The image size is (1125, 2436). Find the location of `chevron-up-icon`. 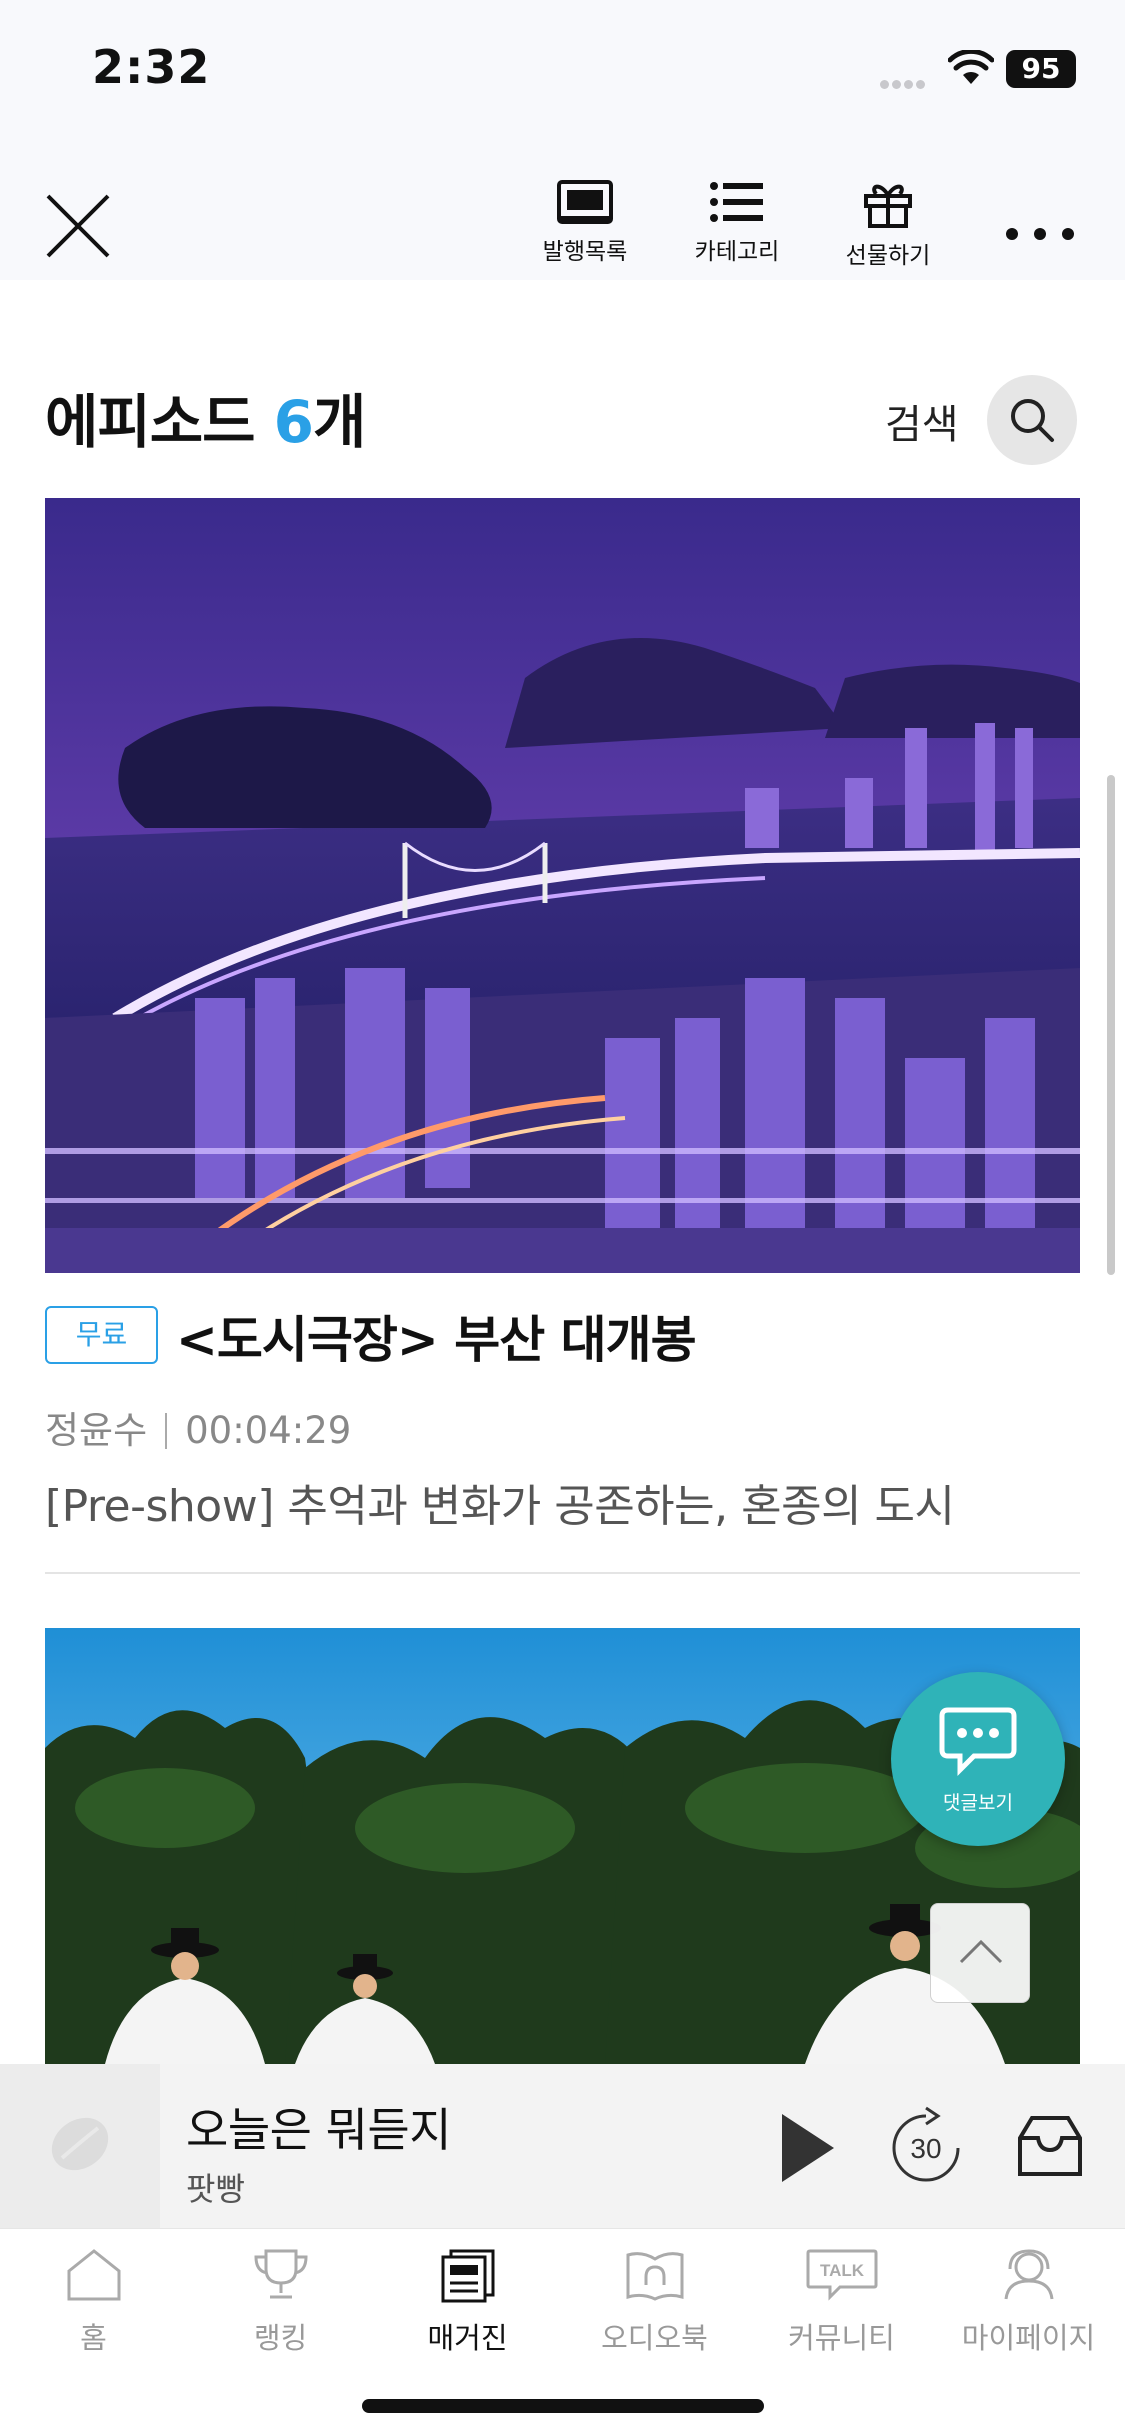

chevron-up-icon is located at coordinates (981, 1951).